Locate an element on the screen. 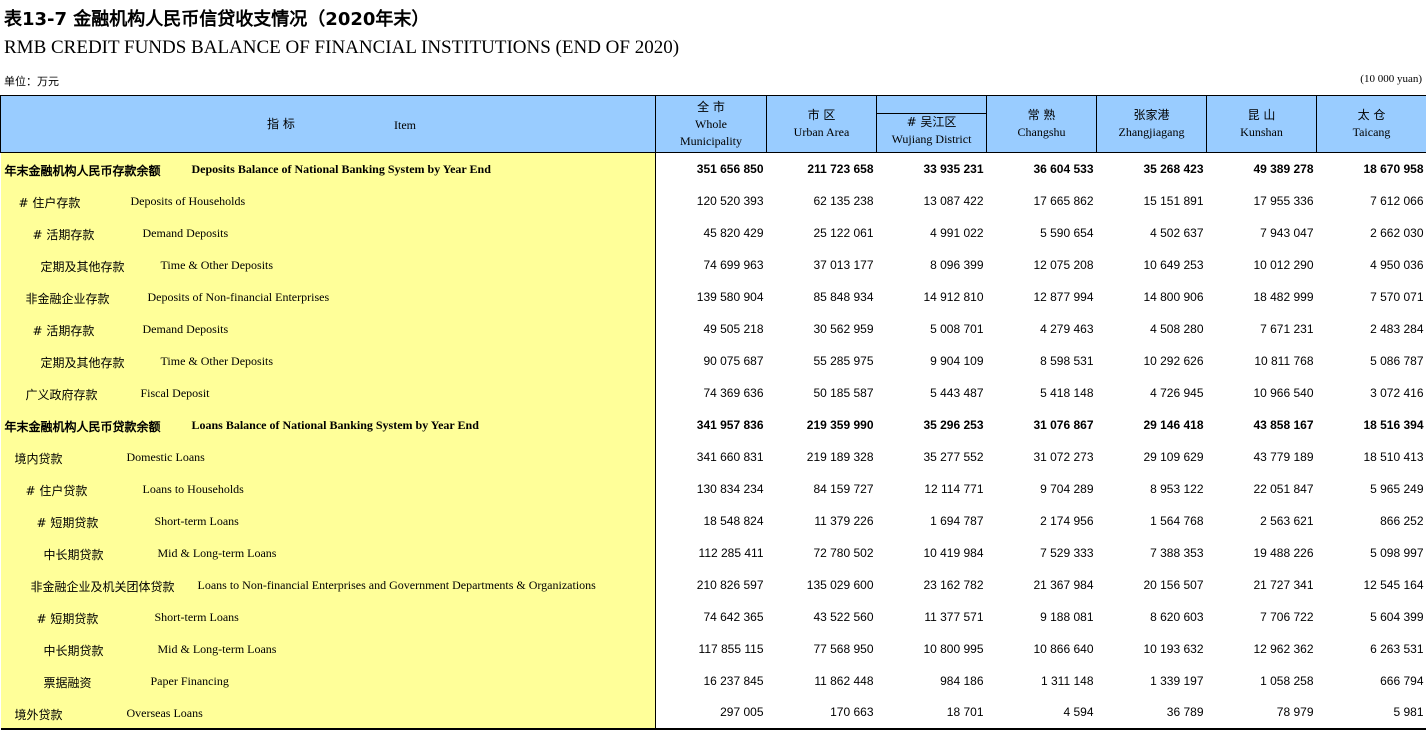 The height and width of the screenshot is (730, 1426). value-cell: 7 570 071 is located at coordinates (1371, 297).